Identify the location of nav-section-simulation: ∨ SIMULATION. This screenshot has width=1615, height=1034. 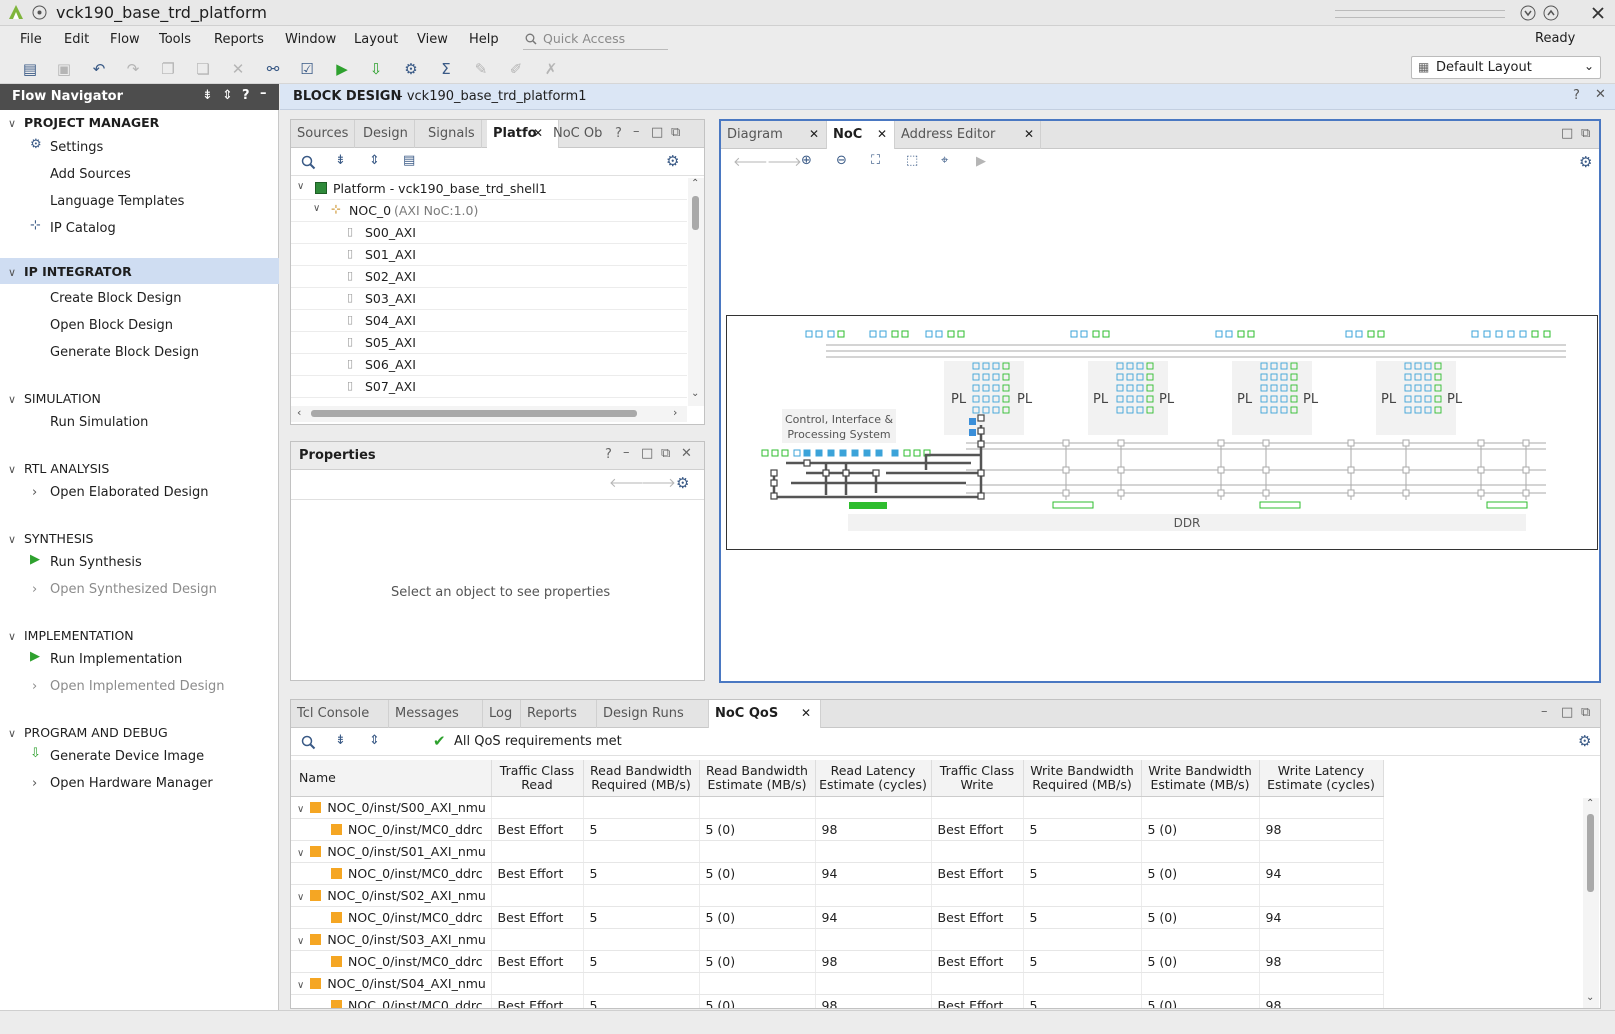
(54, 398).